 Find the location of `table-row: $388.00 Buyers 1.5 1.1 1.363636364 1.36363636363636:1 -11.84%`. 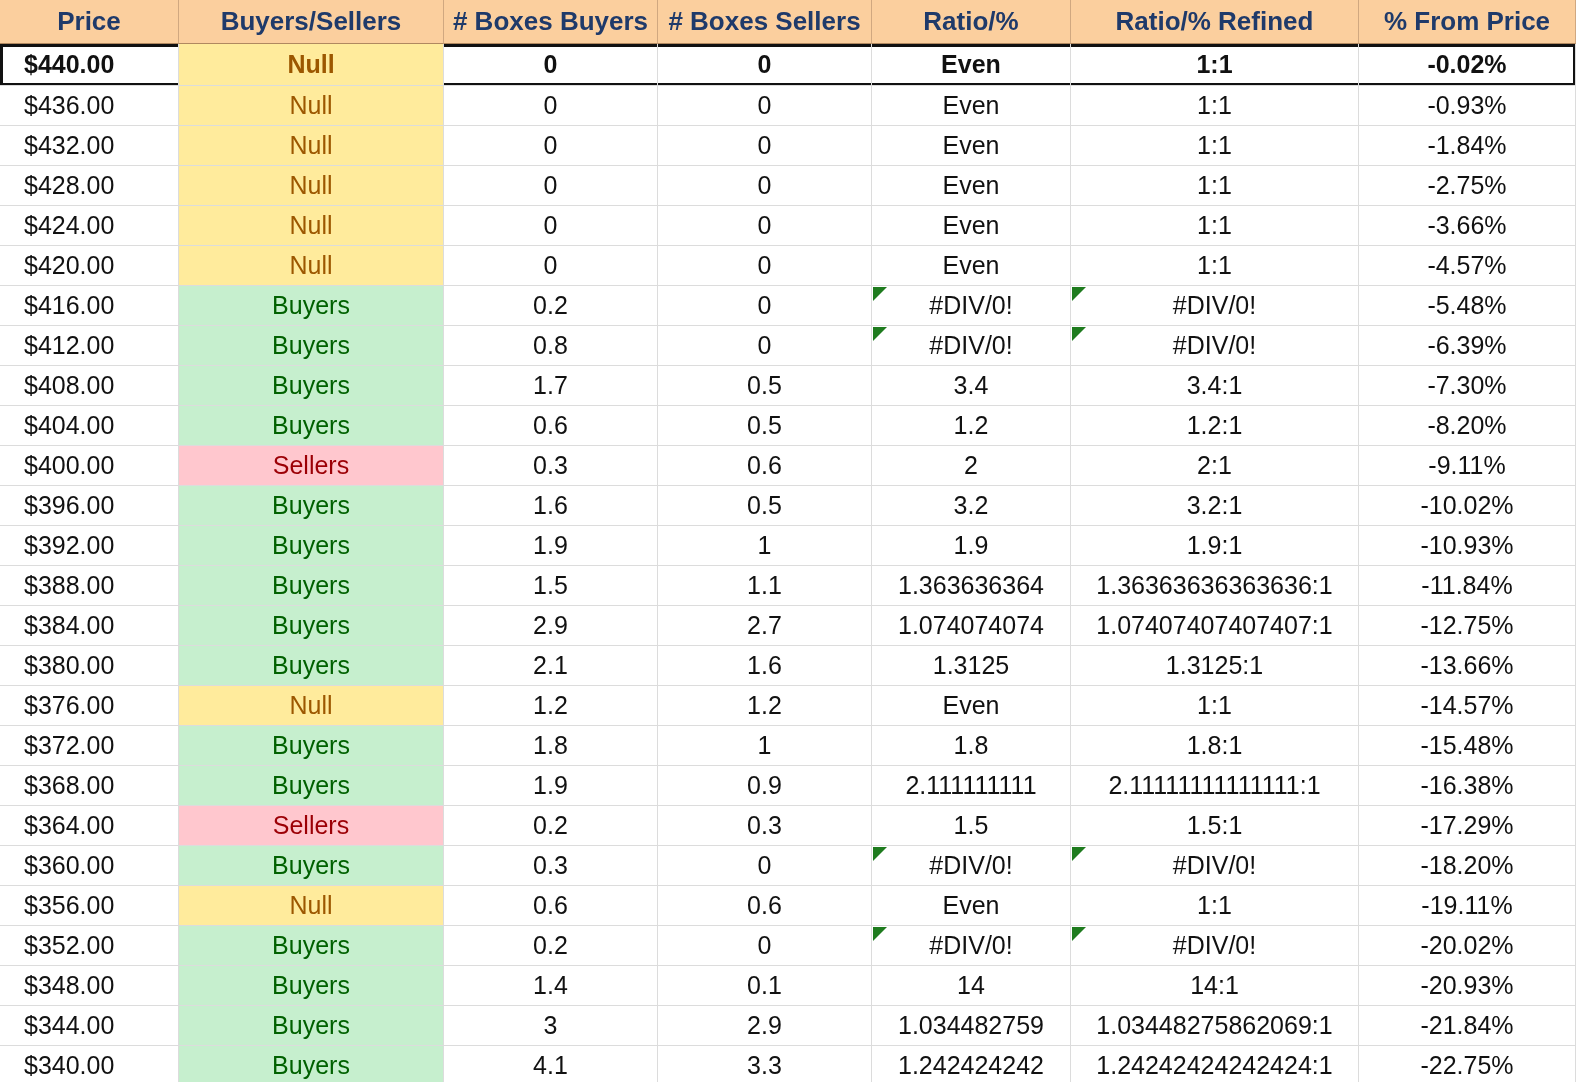

table-row: $388.00 Buyers 1.5 1.1 1.363636364 1.36363636363636:1 -11.84% is located at coordinates (788, 586).